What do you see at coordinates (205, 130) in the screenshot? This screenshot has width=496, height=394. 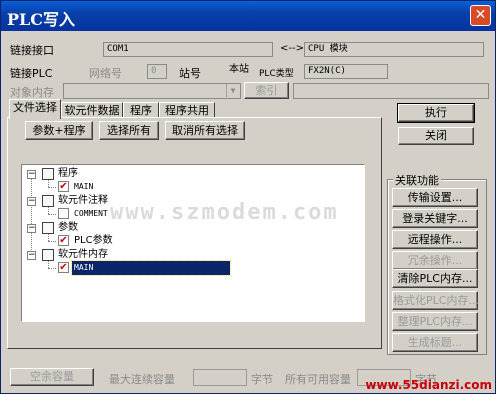 I see `deselect-all-button: 取消所有选择` at bounding box center [205, 130].